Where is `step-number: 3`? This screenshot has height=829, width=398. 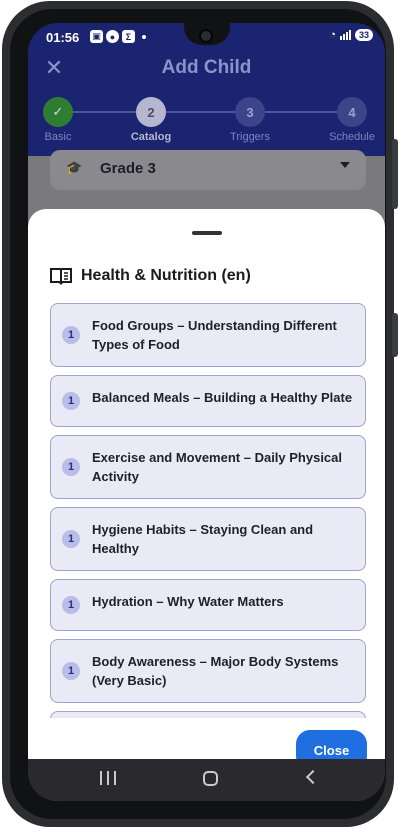
step-number: 3 is located at coordinates (250, 112).